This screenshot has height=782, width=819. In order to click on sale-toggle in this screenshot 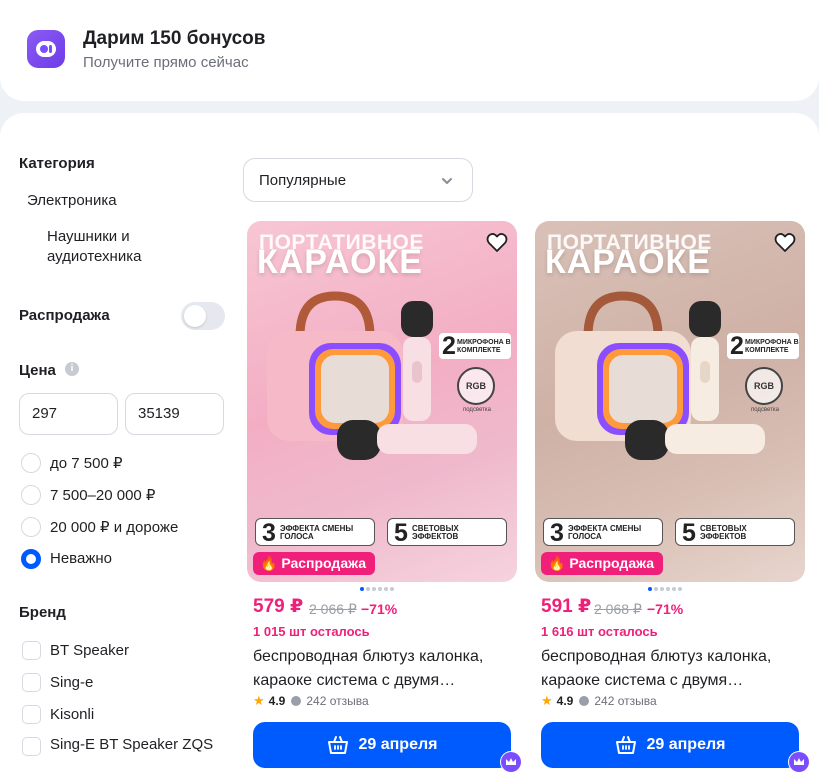, I will do `click(203, 316)`.